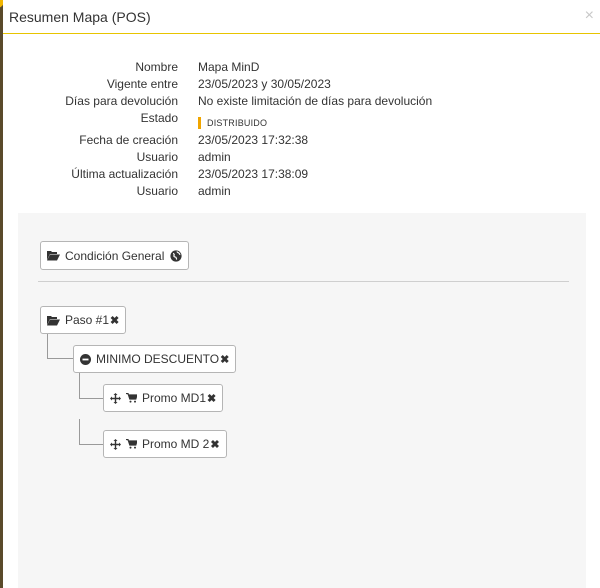 The image size is (600, 588). What do you see at coordinates (80, 17) in the screenshot?
I see `modal-title: Resumen Mapa (POS)` at bounding box center [80, 17].